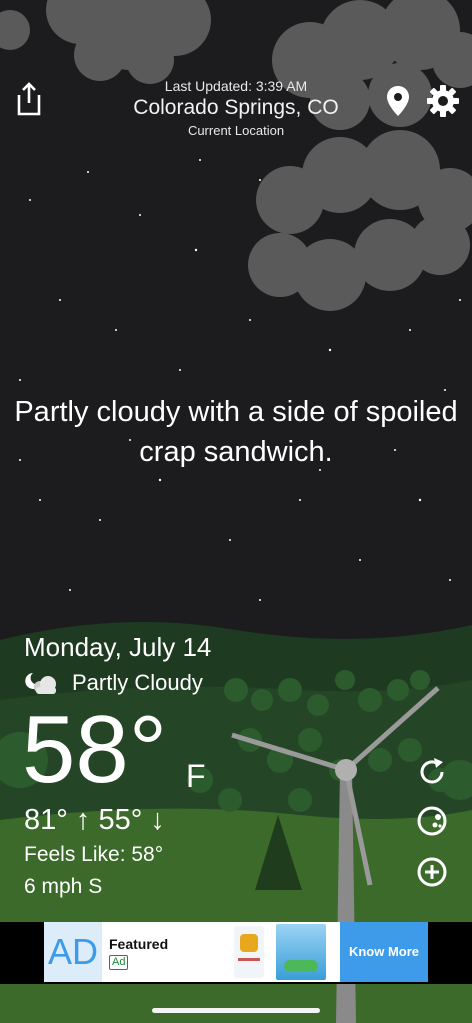  I want to click on know-more-button: Know More, so click(384, 952).